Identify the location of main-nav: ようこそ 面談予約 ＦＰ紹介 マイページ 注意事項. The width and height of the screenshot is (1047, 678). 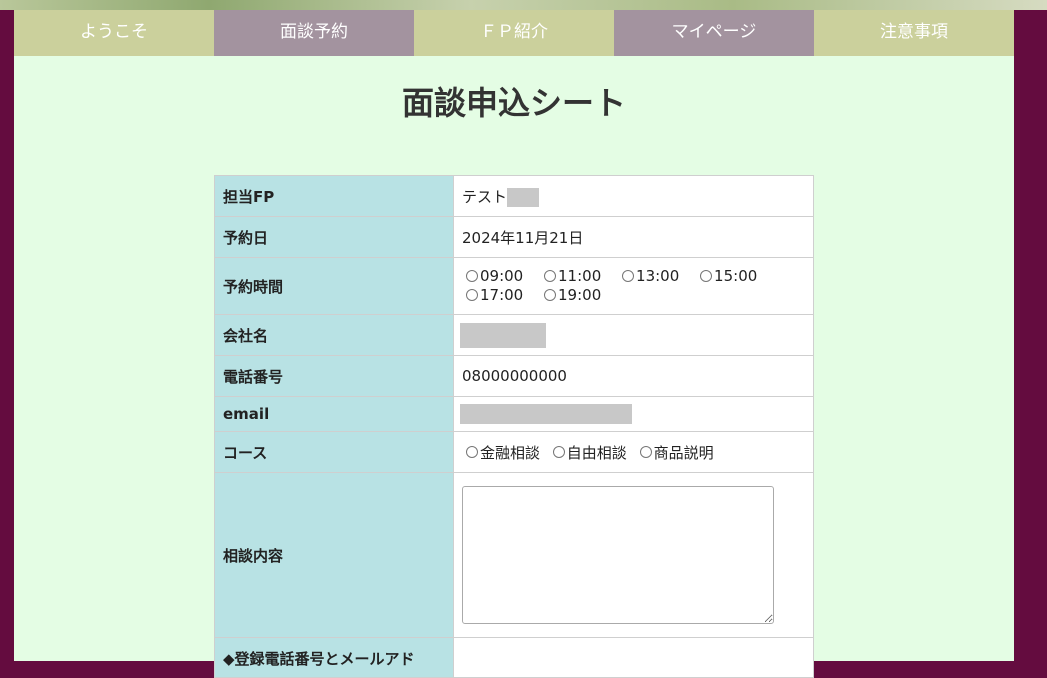
(514, 33).